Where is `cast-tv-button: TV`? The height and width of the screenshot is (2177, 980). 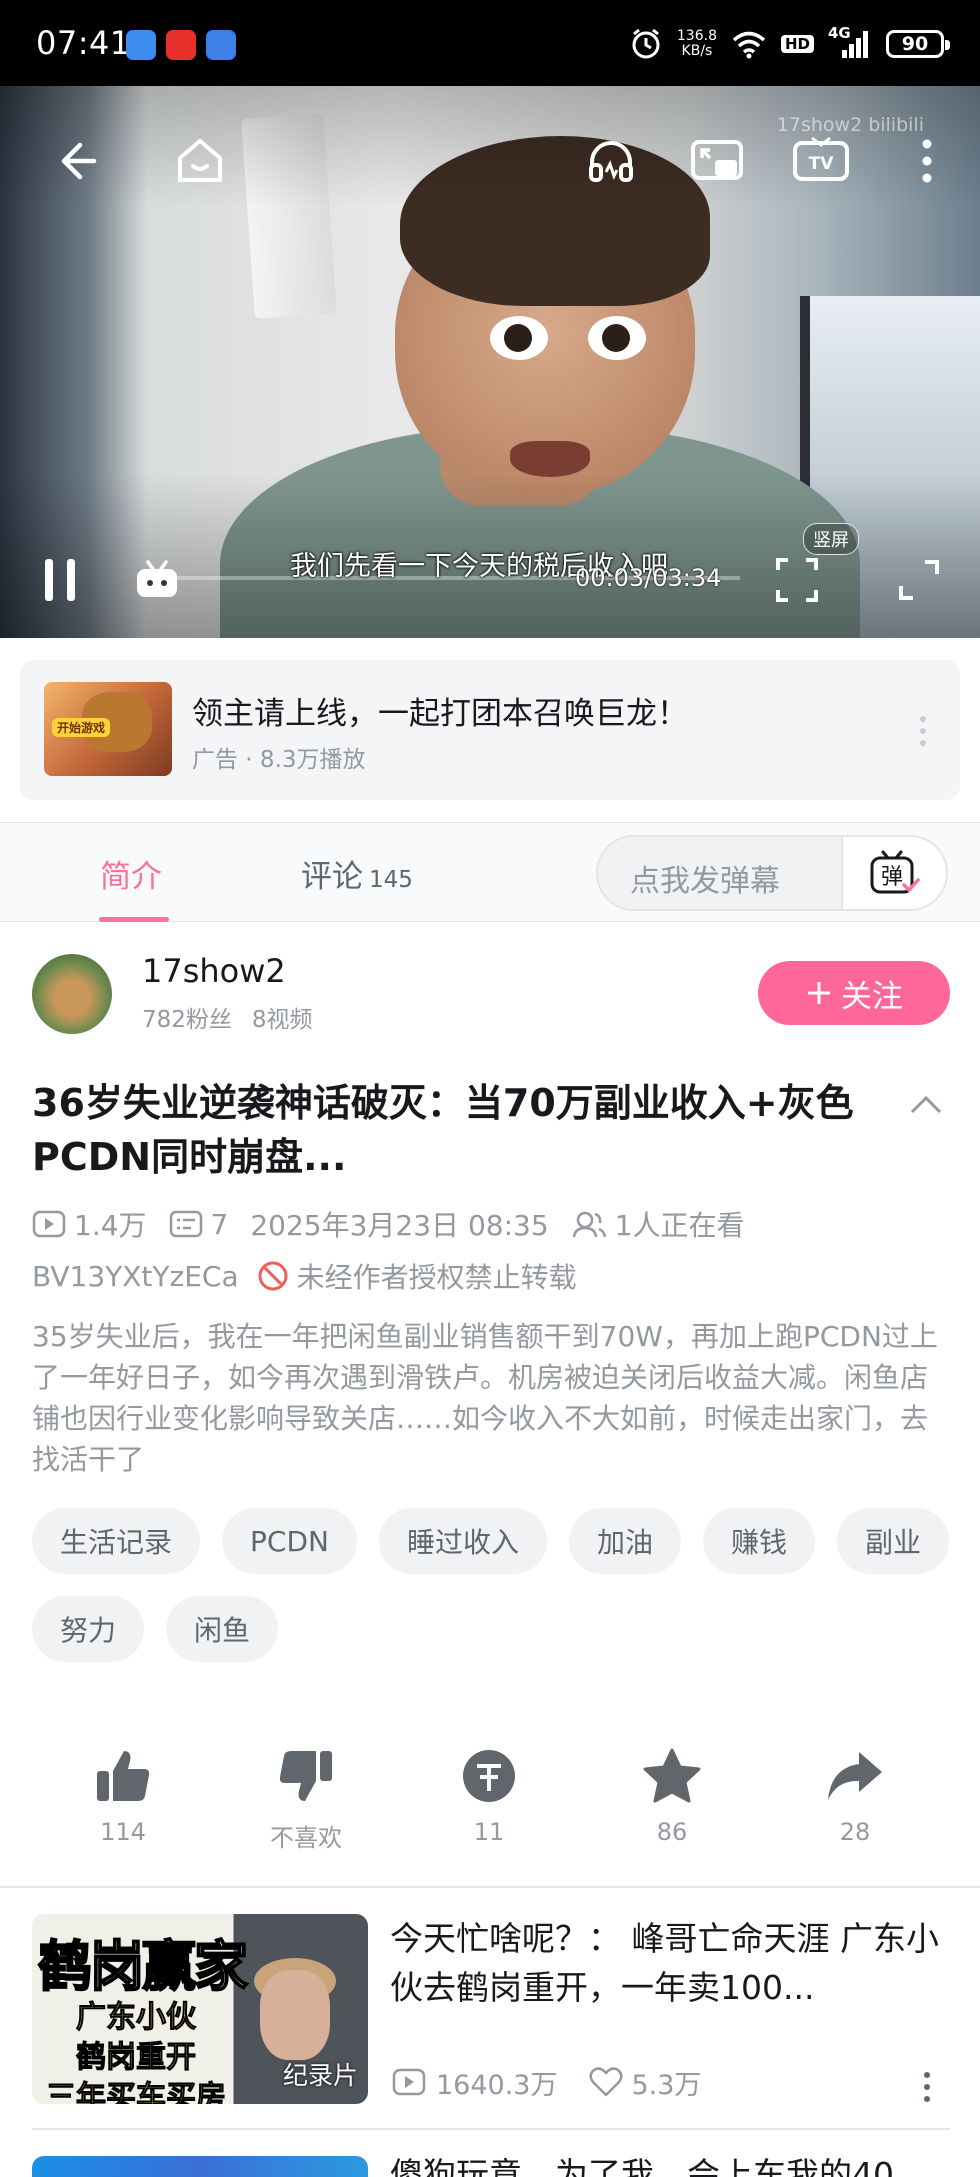 cast-tv-button: TV is located at coordinates (821, 161).